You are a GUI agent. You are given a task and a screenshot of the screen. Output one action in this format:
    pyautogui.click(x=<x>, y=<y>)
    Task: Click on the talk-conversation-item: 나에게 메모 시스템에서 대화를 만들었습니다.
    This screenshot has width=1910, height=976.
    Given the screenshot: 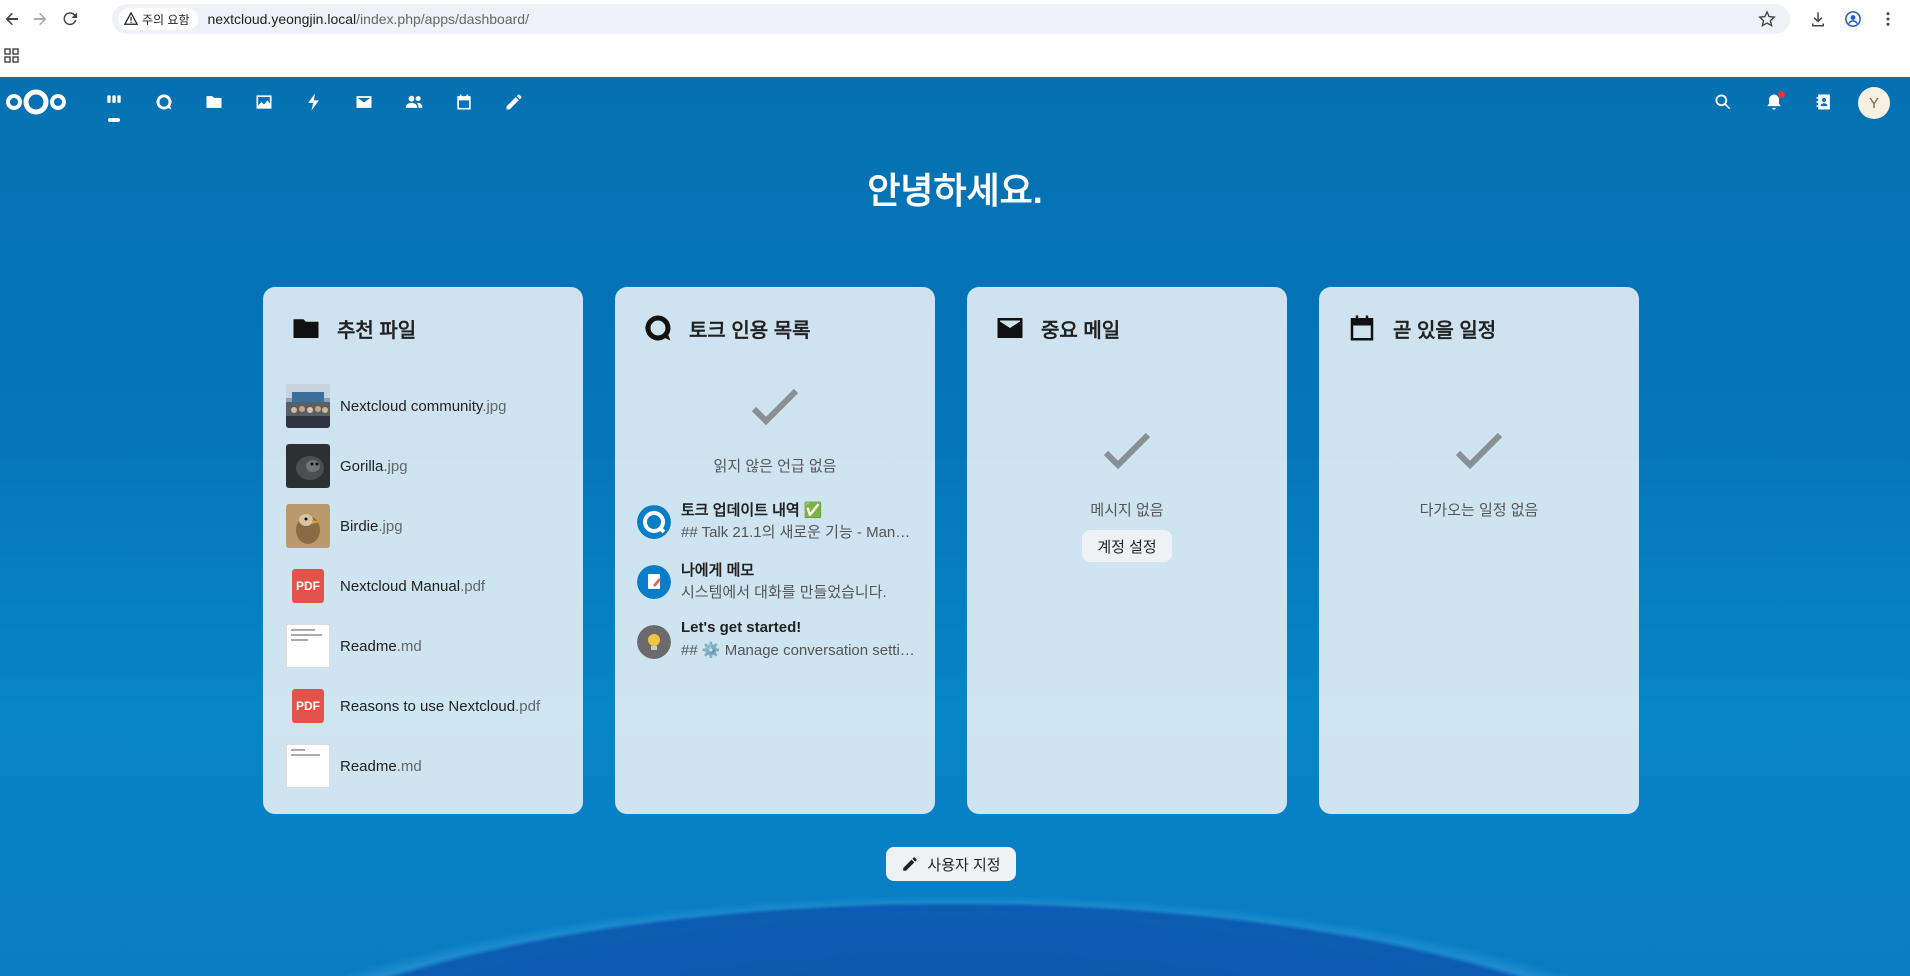 What is the action you would take?
    pyautogui.click(x=782, y=584)
    